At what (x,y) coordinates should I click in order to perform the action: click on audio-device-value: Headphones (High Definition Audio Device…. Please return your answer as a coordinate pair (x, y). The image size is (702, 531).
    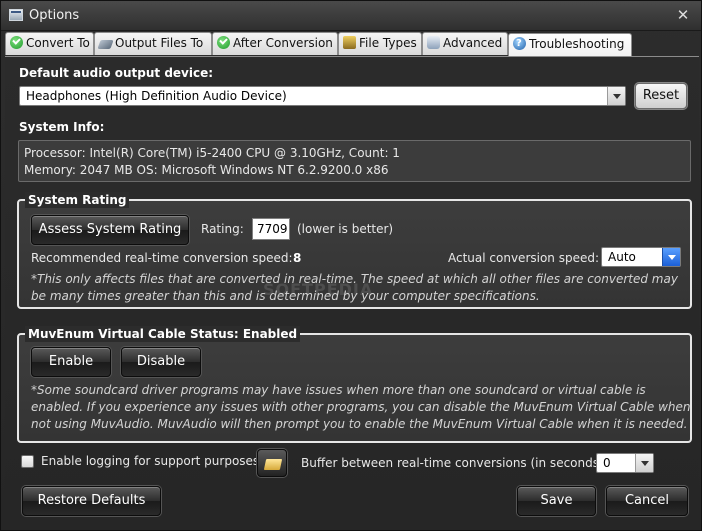
    Looking at the image, I should click on (156, 96).